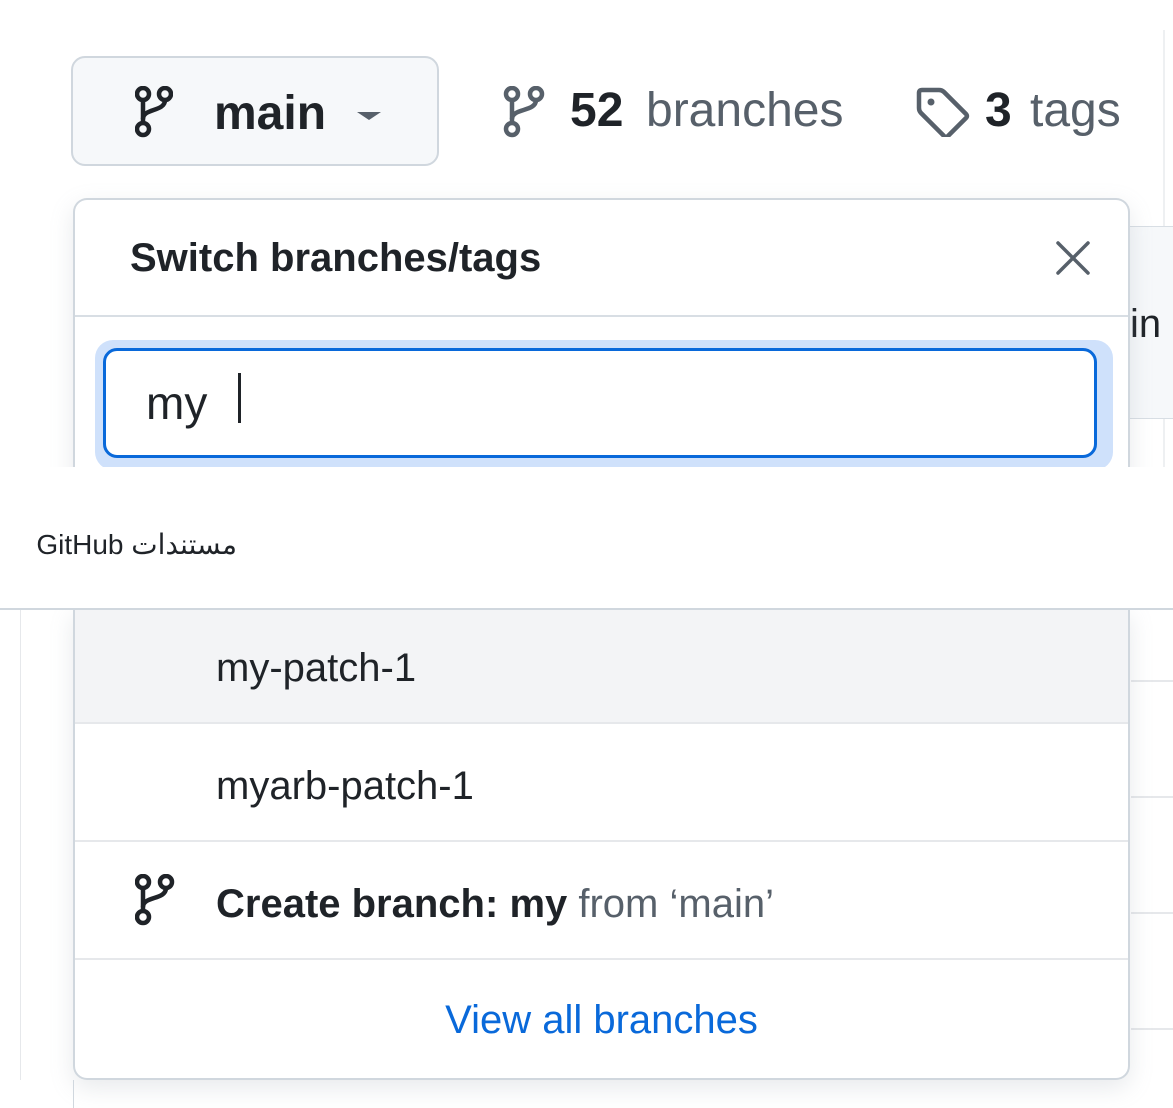 This screenshot has height=1108, width=1173. Describe the element at coordinates (601, 316) in the screenshot. I see `divider` at that location.